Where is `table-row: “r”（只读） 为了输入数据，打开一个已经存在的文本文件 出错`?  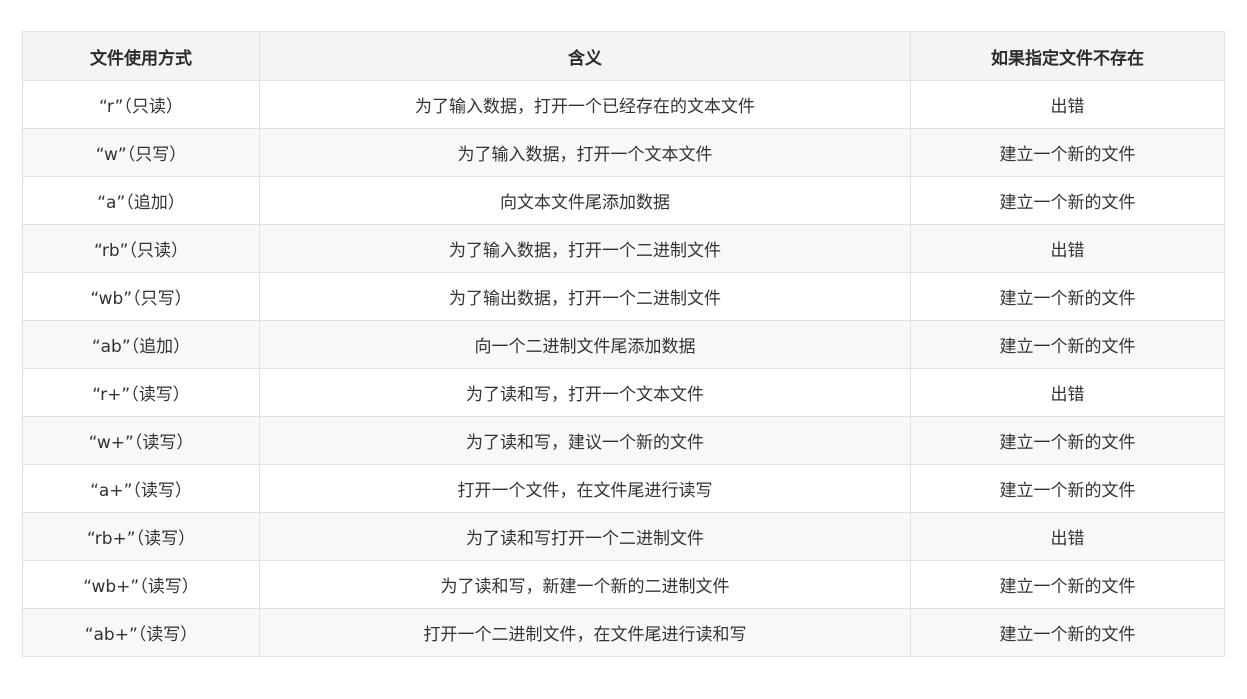
table-row: “r”（只读） 为了输入数据，打开一个已经存在的文本文件 出错 is located at coordinates (623, 104).